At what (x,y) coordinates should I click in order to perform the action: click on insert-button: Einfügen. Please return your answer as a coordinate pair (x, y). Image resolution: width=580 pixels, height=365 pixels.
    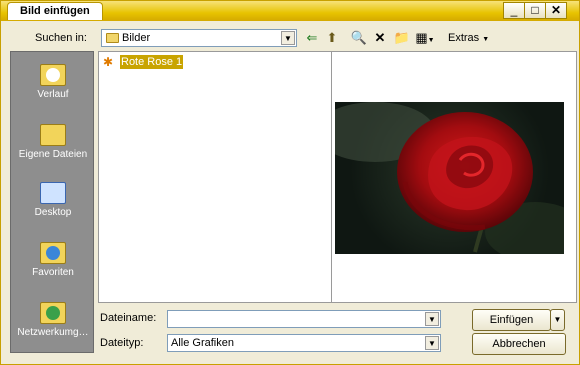
    Looking at the image, I should click on (511, 320).